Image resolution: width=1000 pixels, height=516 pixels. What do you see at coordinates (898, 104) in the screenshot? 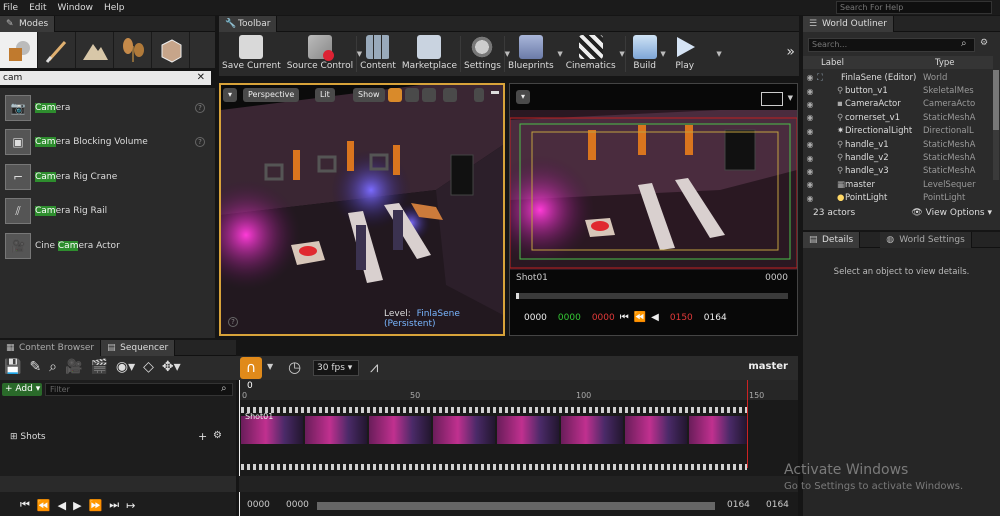
I see `table-row: ◉ ▪ CameraActor CameraActo` at bounding box center [898, 104].